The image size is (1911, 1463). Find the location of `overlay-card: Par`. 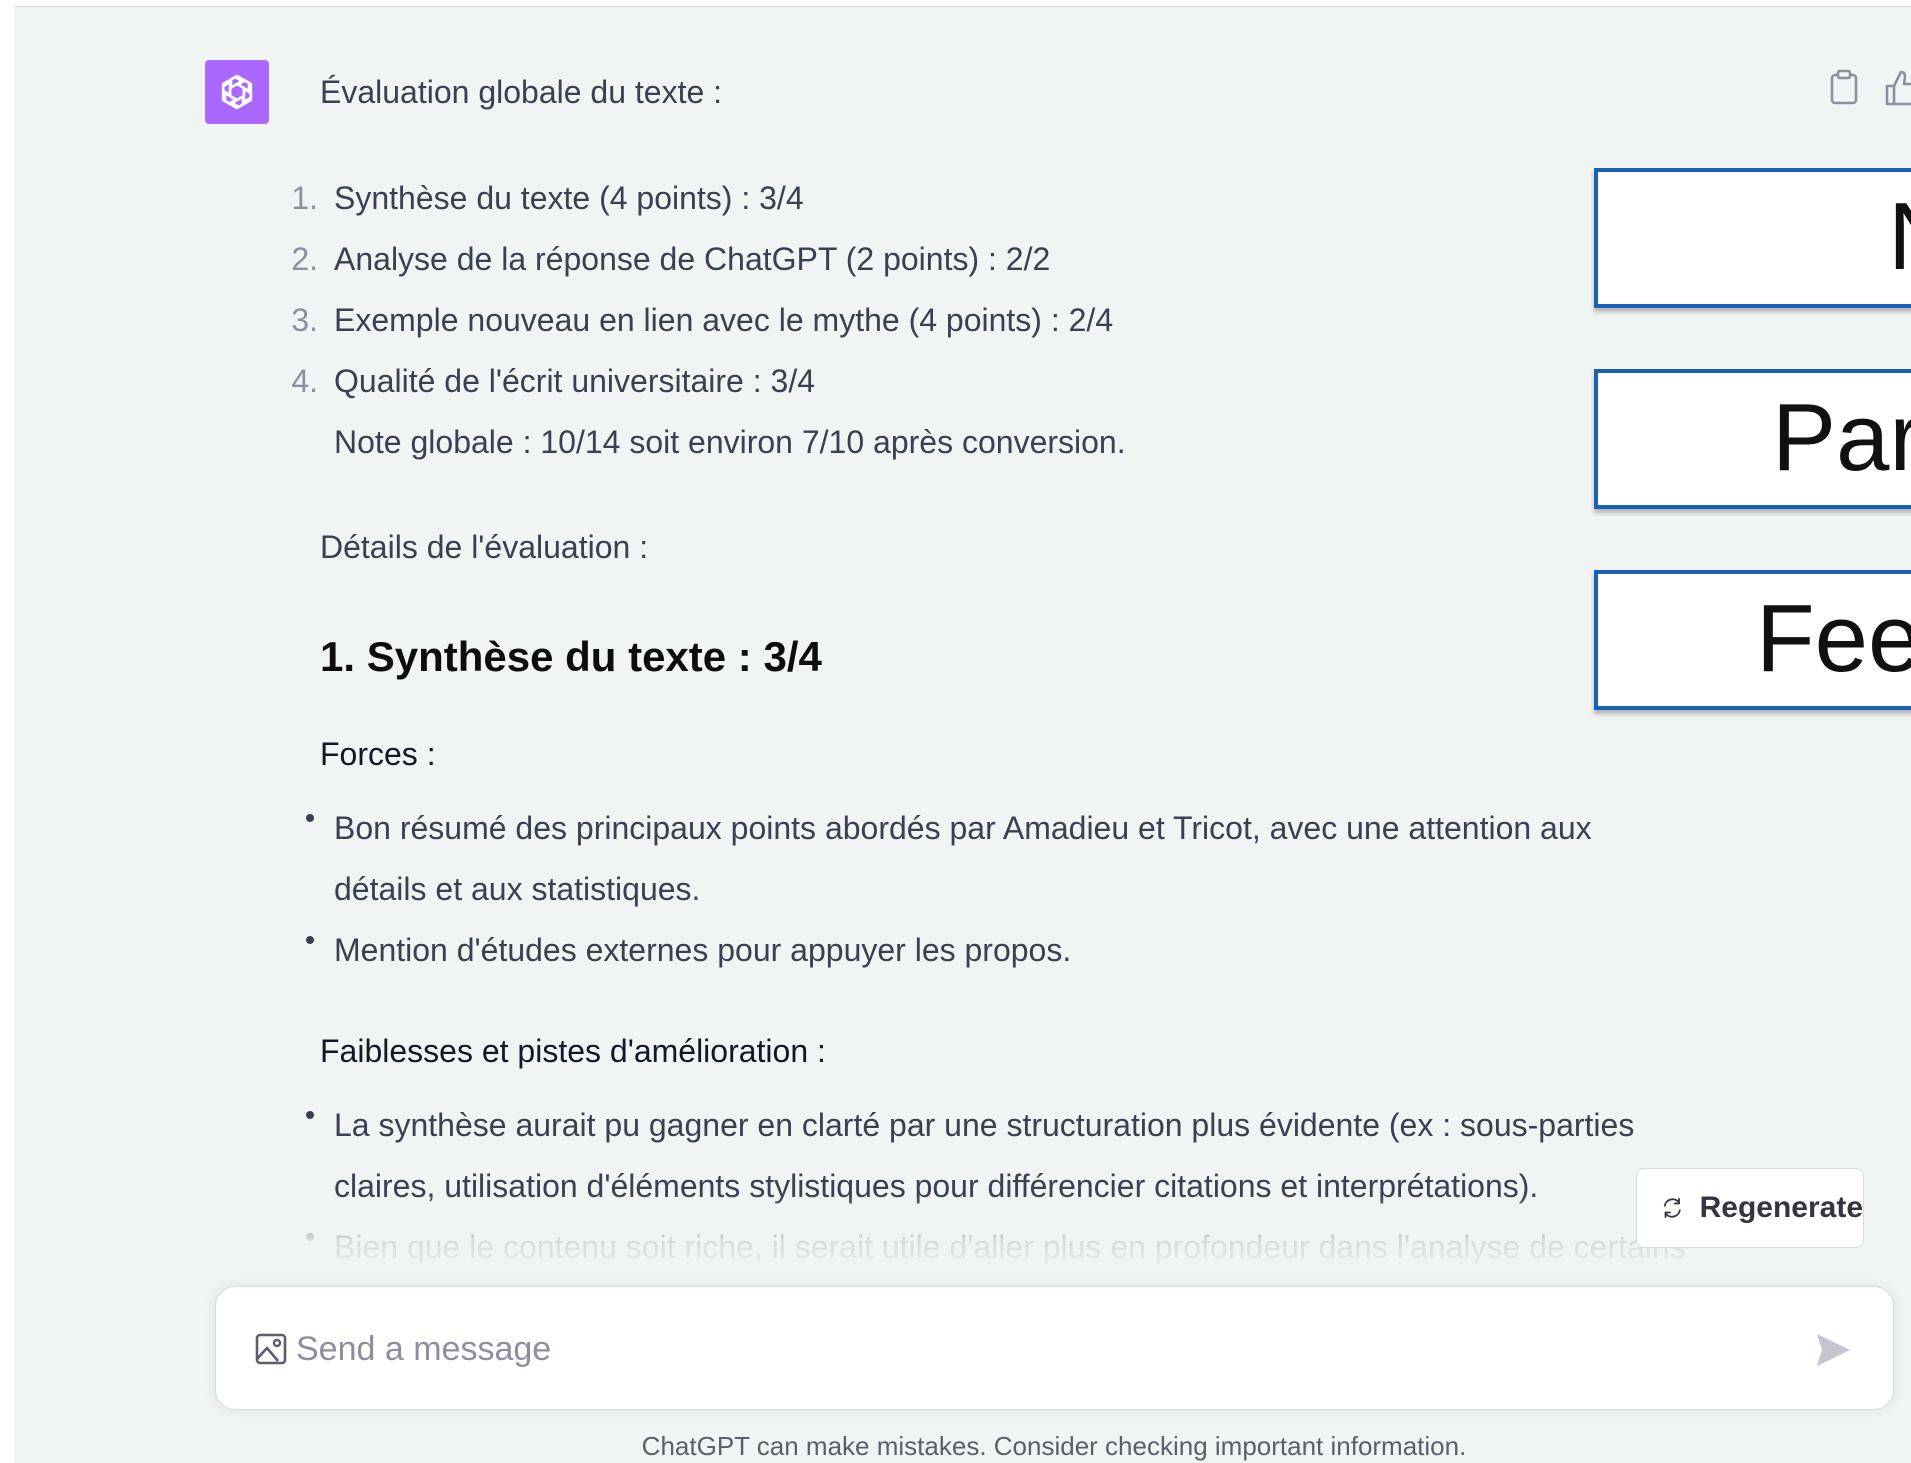

overlay-card: Par is located at coordinates (1752, 439).